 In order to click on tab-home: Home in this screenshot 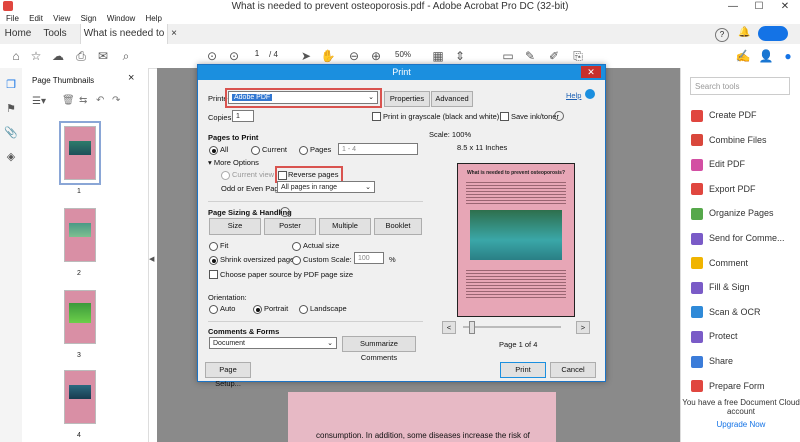, I will do `click(18, 34)`.